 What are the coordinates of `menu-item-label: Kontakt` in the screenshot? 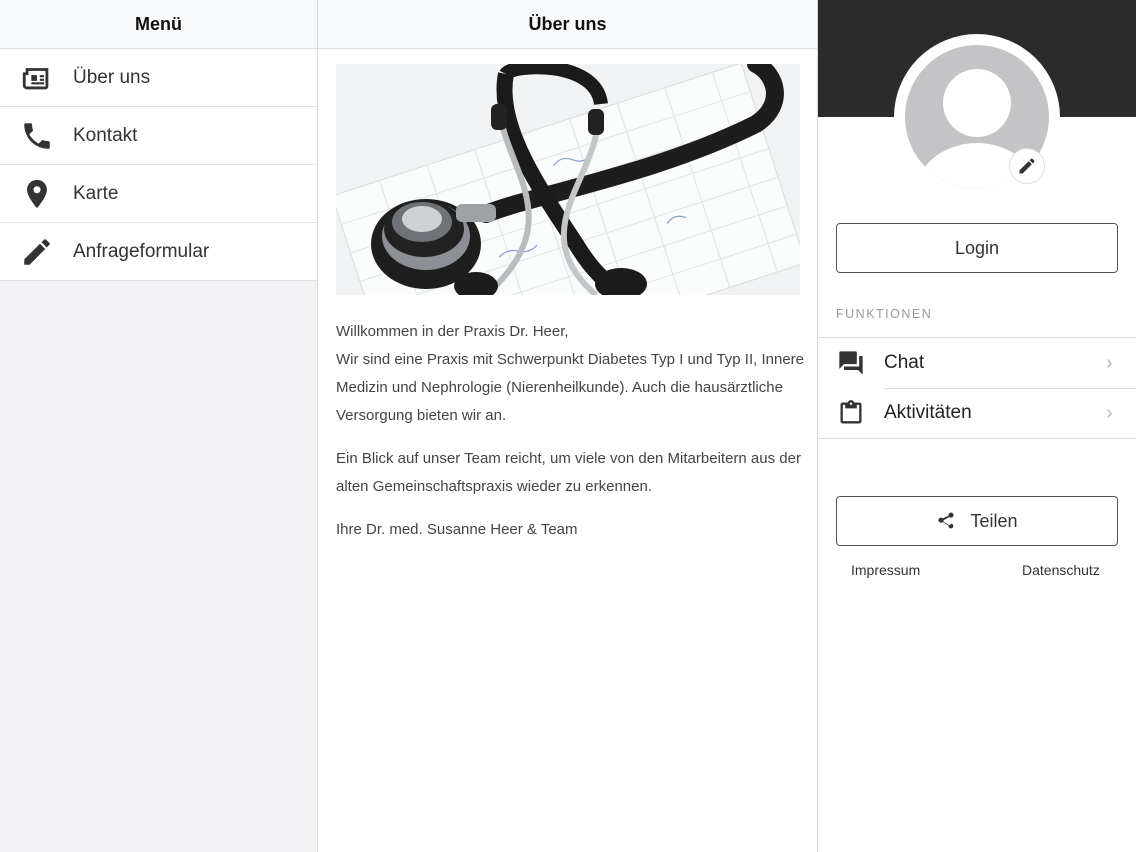 It's located at (105, 135).